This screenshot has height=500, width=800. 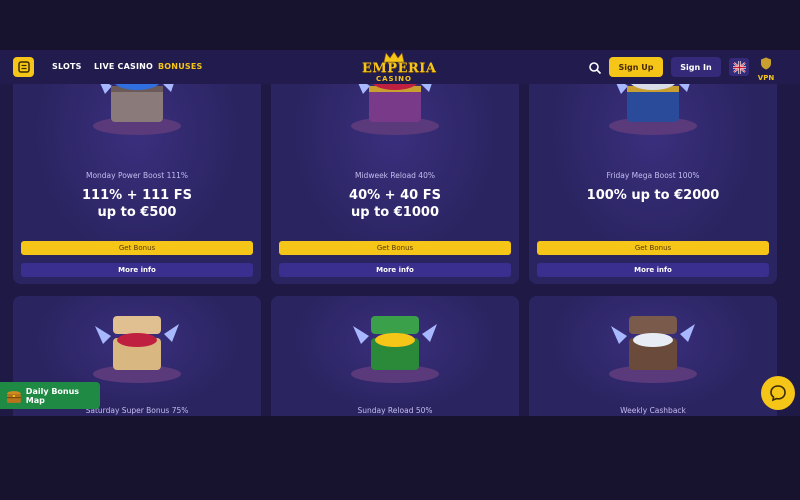 I want to click on card-title: Weekly Cashback, so click(x=653, y=410).